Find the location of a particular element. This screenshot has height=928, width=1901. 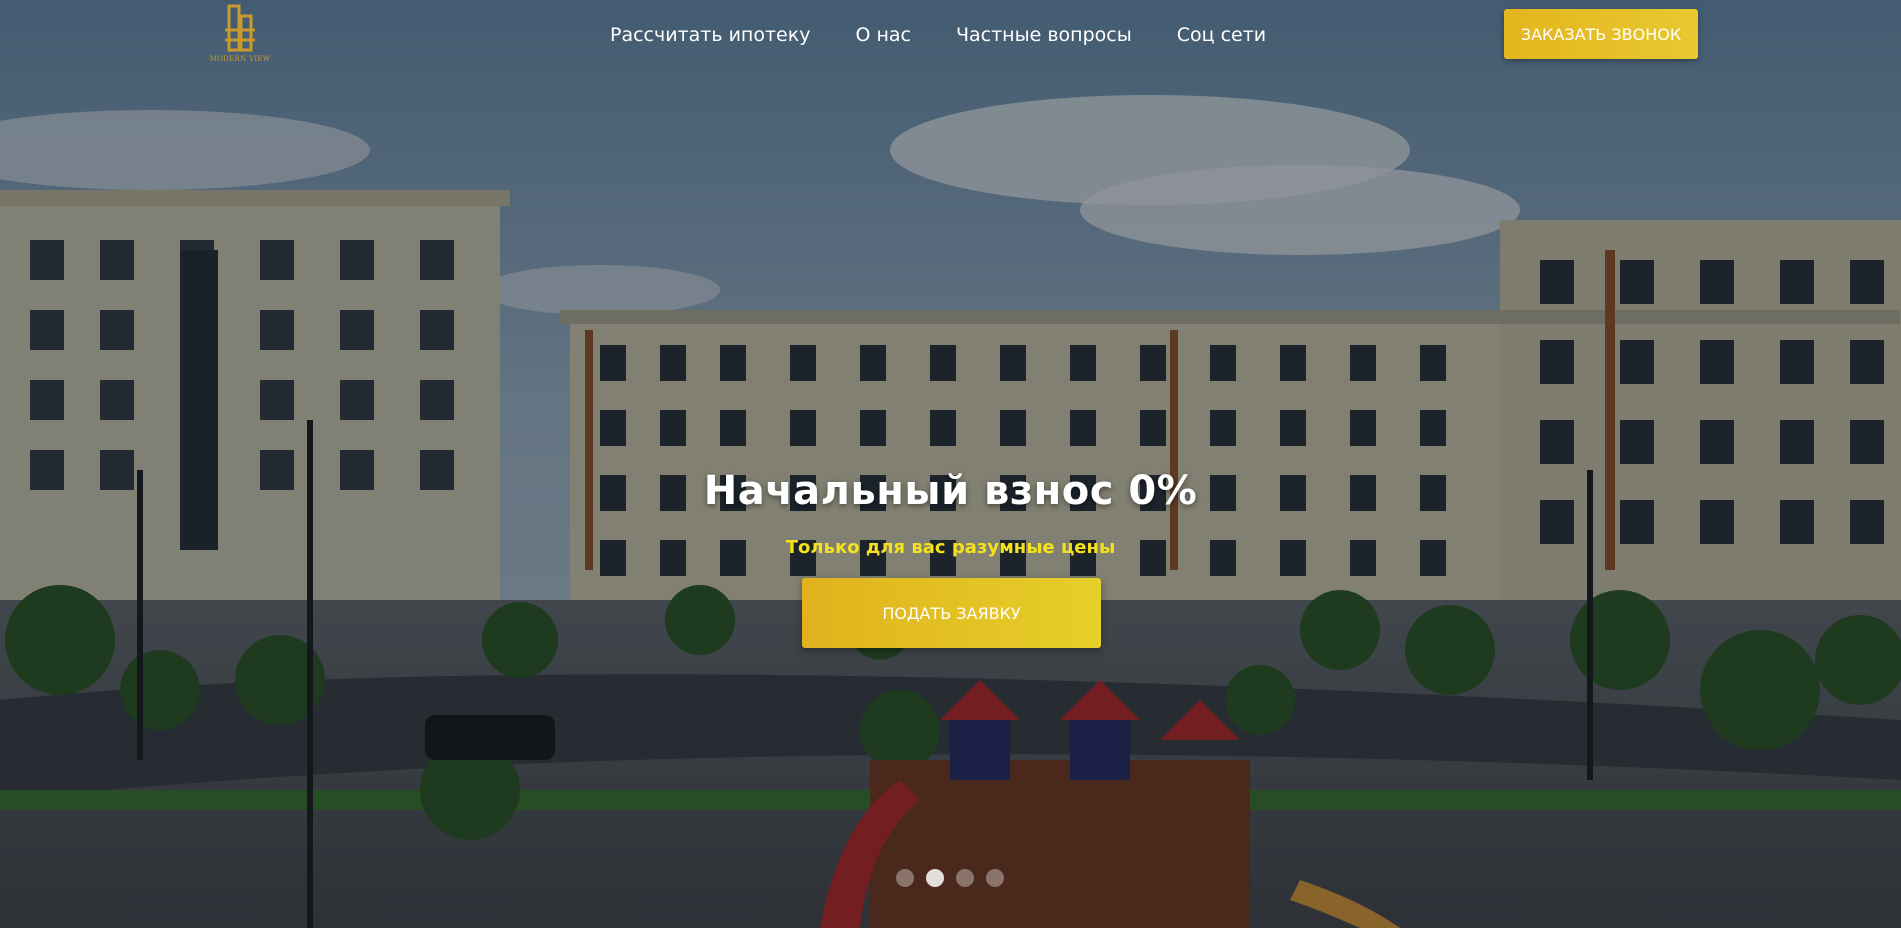

nav-link-mortgage-calculator: Рассчитать ипотеку is located at coordinates (710, 35).